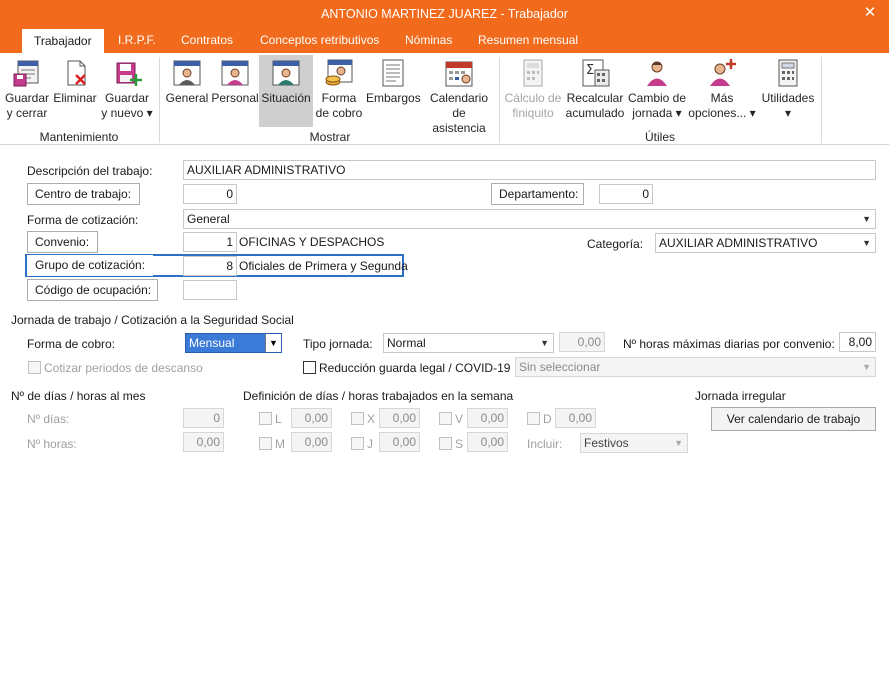 This screenshot has height=684, width=889. Describe the element at coordinates (129, 74) in the screenshot. I see `save-new-icon` at that location.